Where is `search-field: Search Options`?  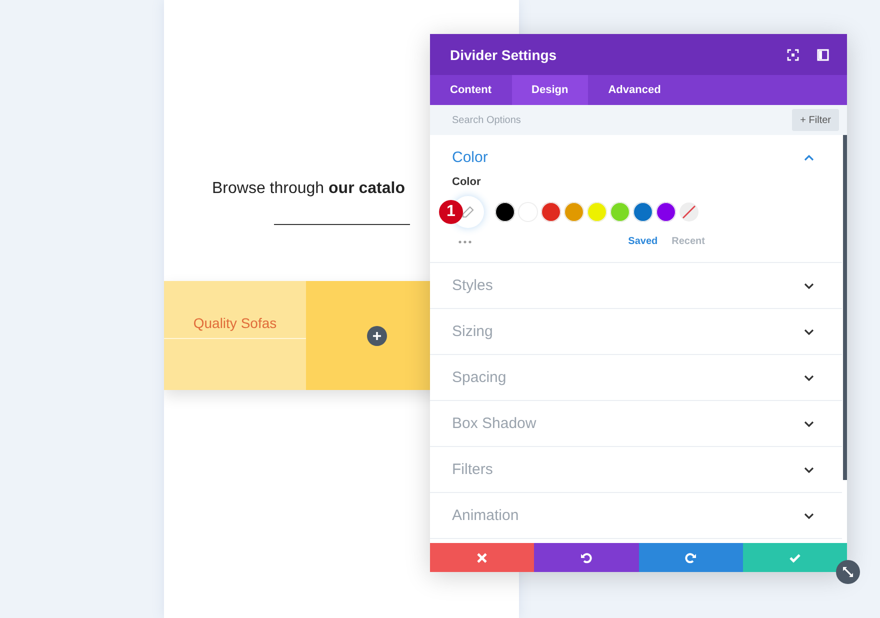
search-field: Search Options is located at coordinates (527, 120).